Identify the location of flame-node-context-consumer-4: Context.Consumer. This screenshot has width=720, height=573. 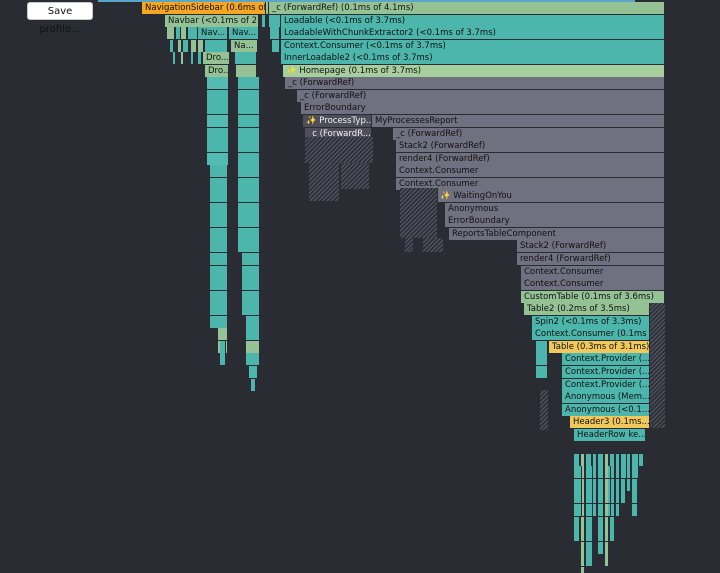
(593, 271).